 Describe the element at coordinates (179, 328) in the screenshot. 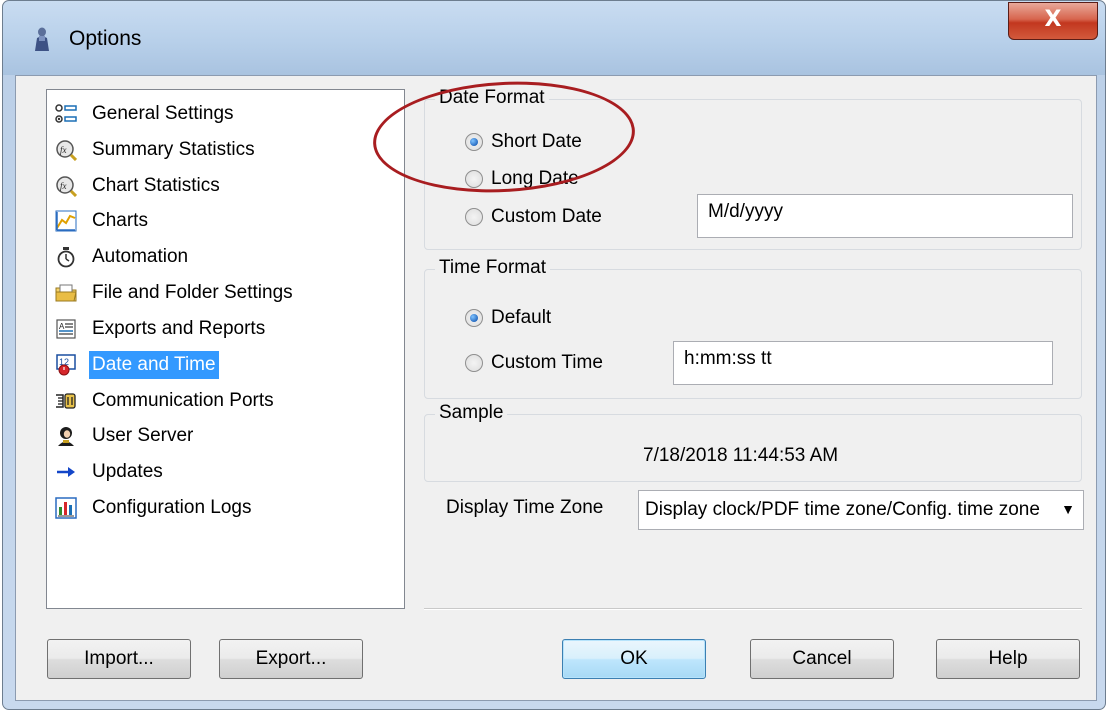

I see `nav-label: Exports and Reports` at that location.